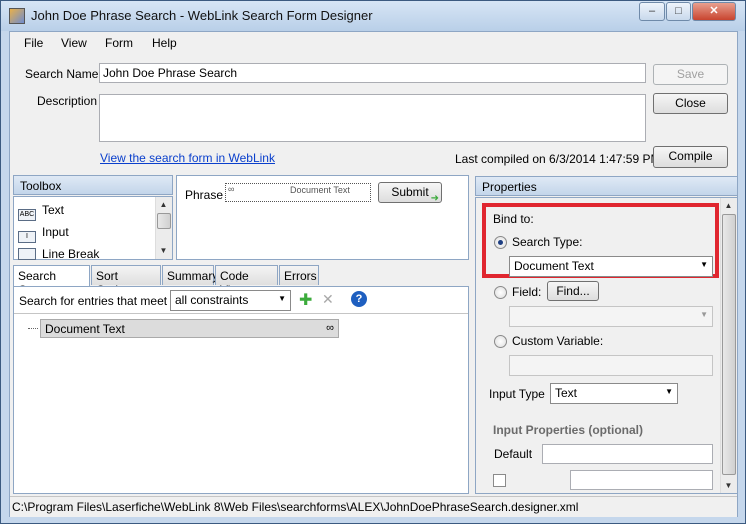  Describe the element at coordinates (305, 300) in the screenshot. I see `add-icon: ✚` at that location.